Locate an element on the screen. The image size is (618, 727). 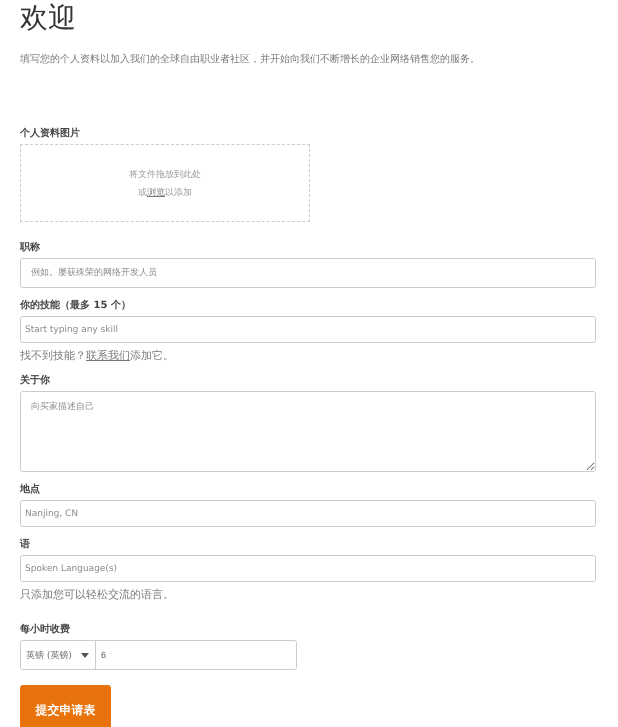
help-text: 只添加您可以轻松交流的语言。 is located at coordinates (97, 594).